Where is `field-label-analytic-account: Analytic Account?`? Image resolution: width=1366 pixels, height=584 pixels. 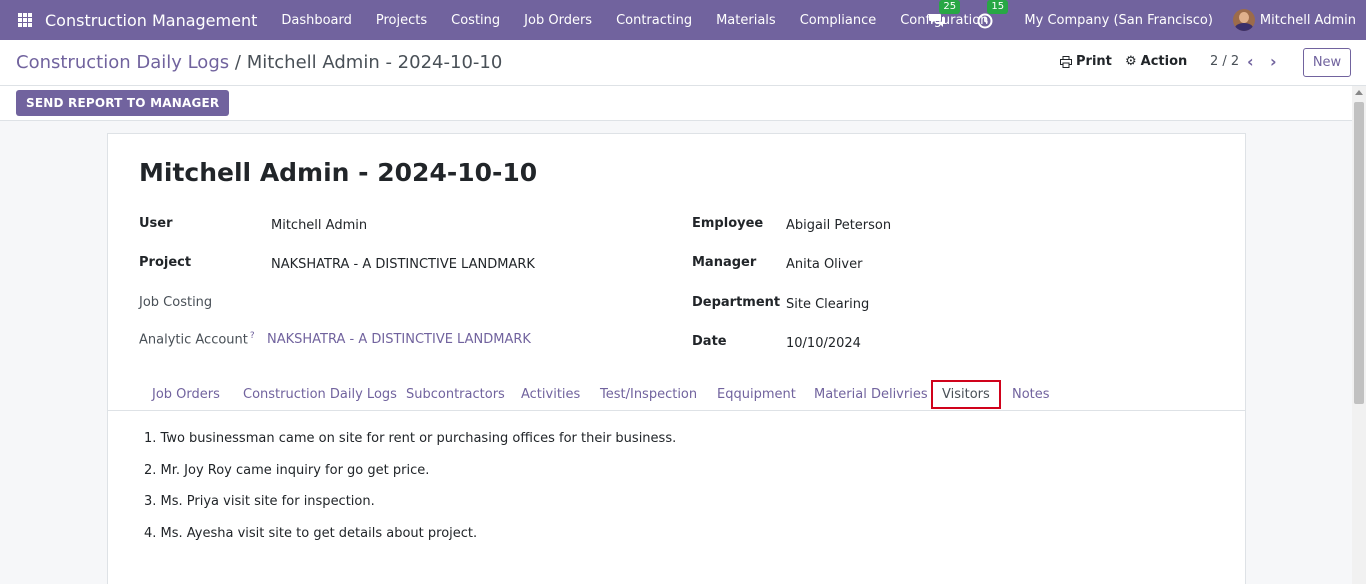
field-label-analytic-account: Analytic Account? is located at coordinates (197, 339).